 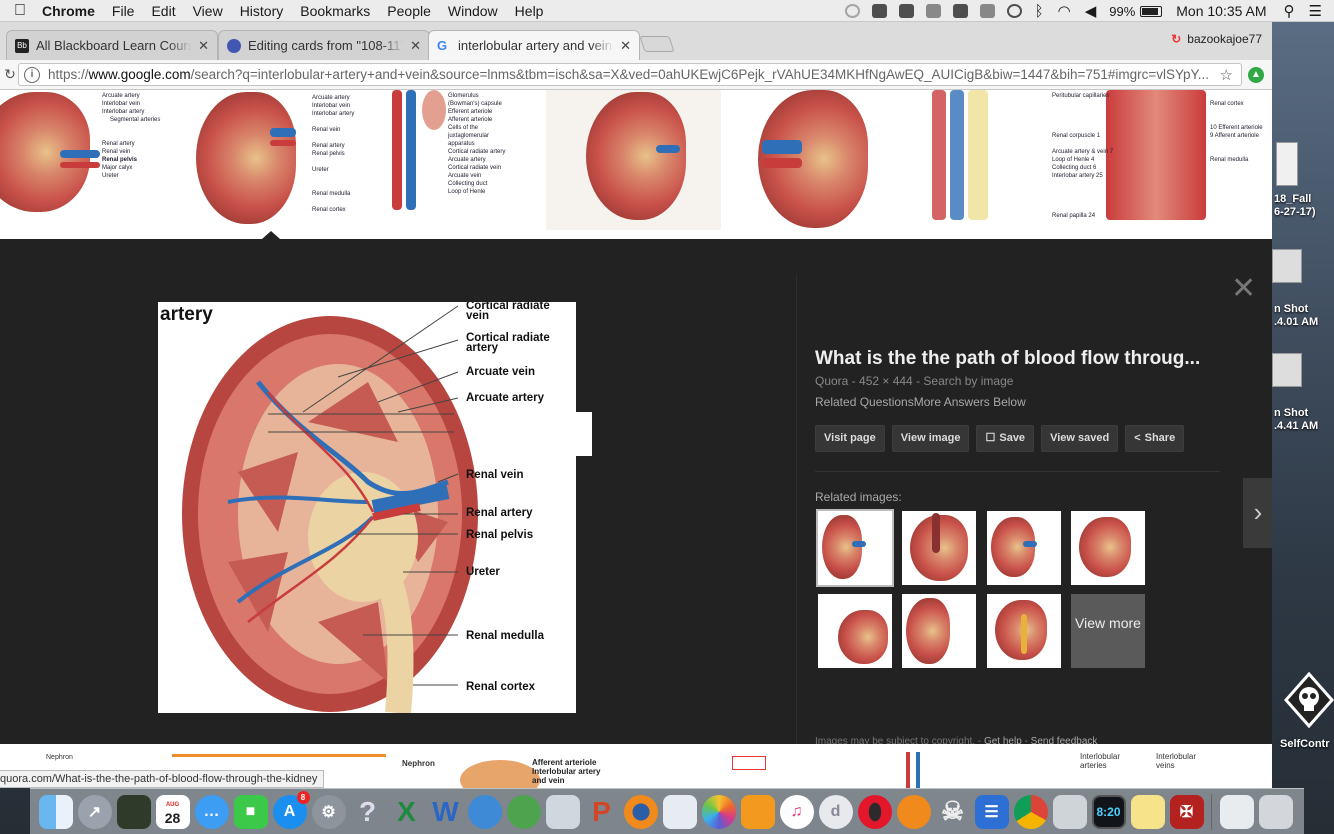 What do you see at coordinates (55, 811) in the screenshot?
I see `finder-icon` at bounding box center [55, 811].